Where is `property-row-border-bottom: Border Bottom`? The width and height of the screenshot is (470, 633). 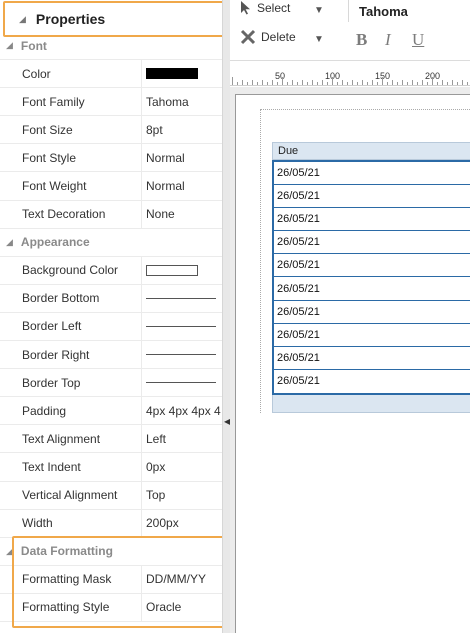 property-row-border-bottom: Border Bottom is located at coordinates (111, 298).